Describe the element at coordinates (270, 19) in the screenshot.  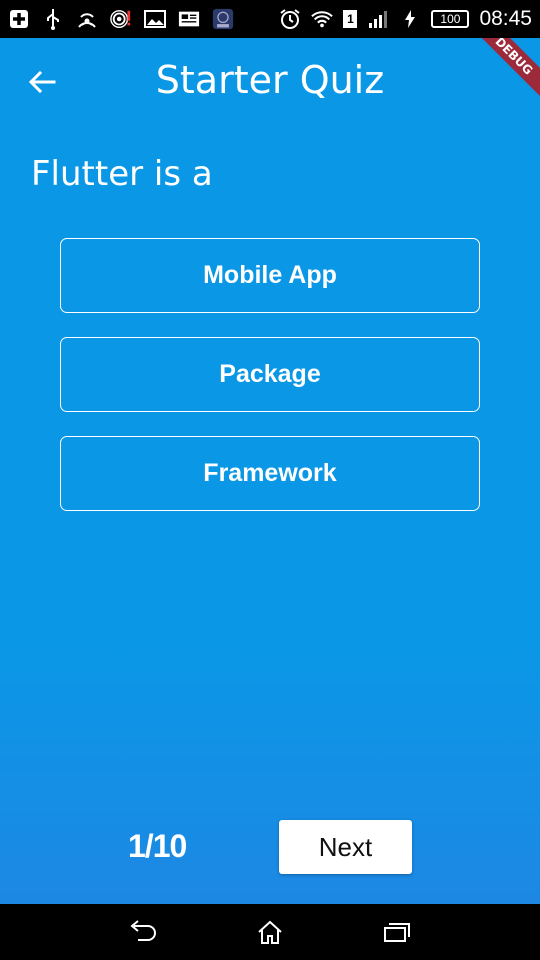
I see `status-bar: 1 100 08:45` at that location.